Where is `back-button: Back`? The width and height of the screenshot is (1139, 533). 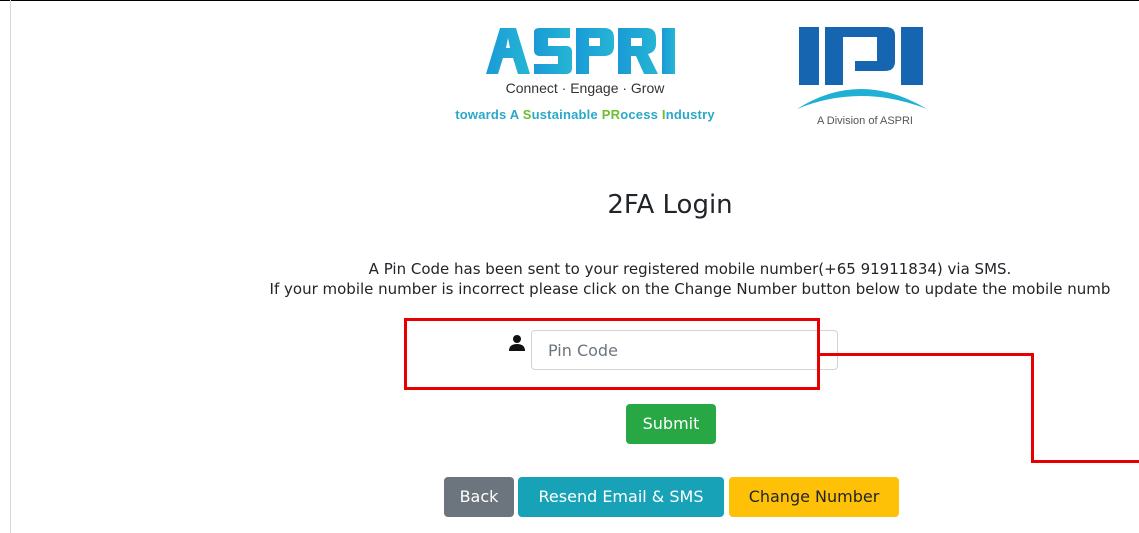 back-button: Back is located at coordinates (479, 497).